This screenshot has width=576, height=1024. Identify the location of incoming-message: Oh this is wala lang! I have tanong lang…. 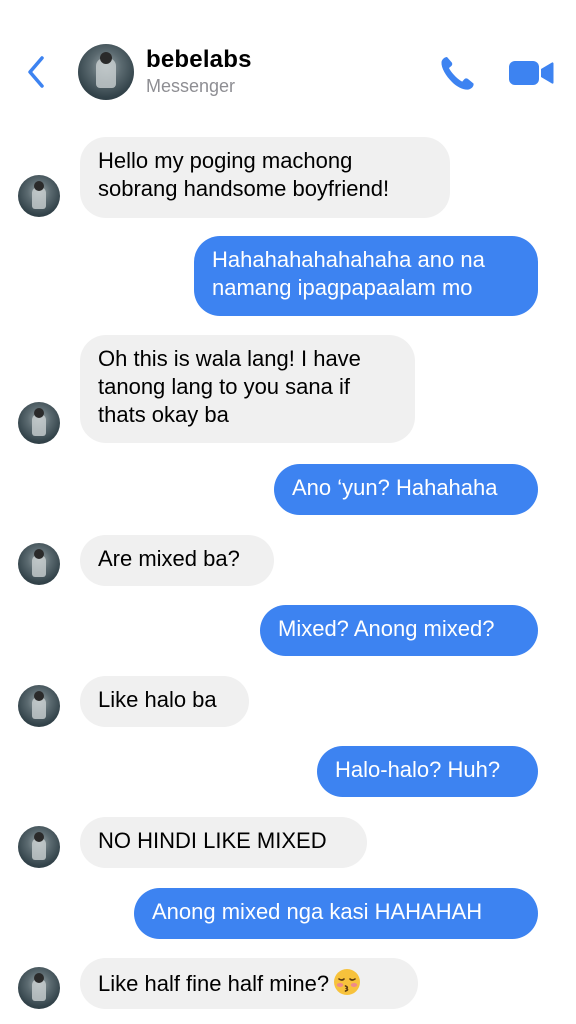
(247, 389).